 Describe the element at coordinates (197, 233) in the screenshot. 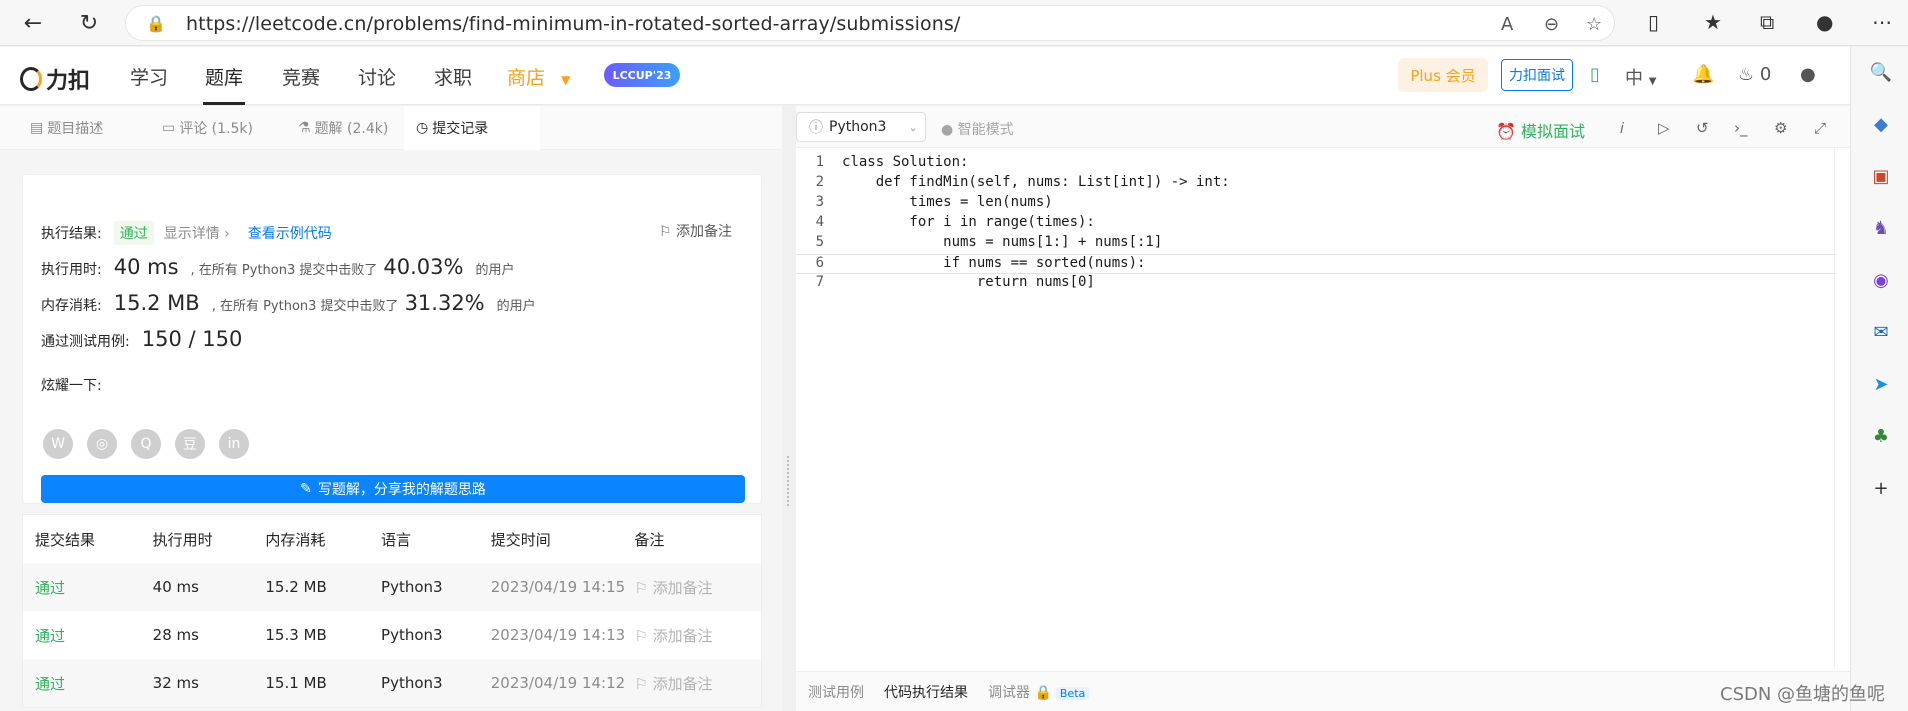

I see `show-detail-link: 显示详情 ›` at that location.